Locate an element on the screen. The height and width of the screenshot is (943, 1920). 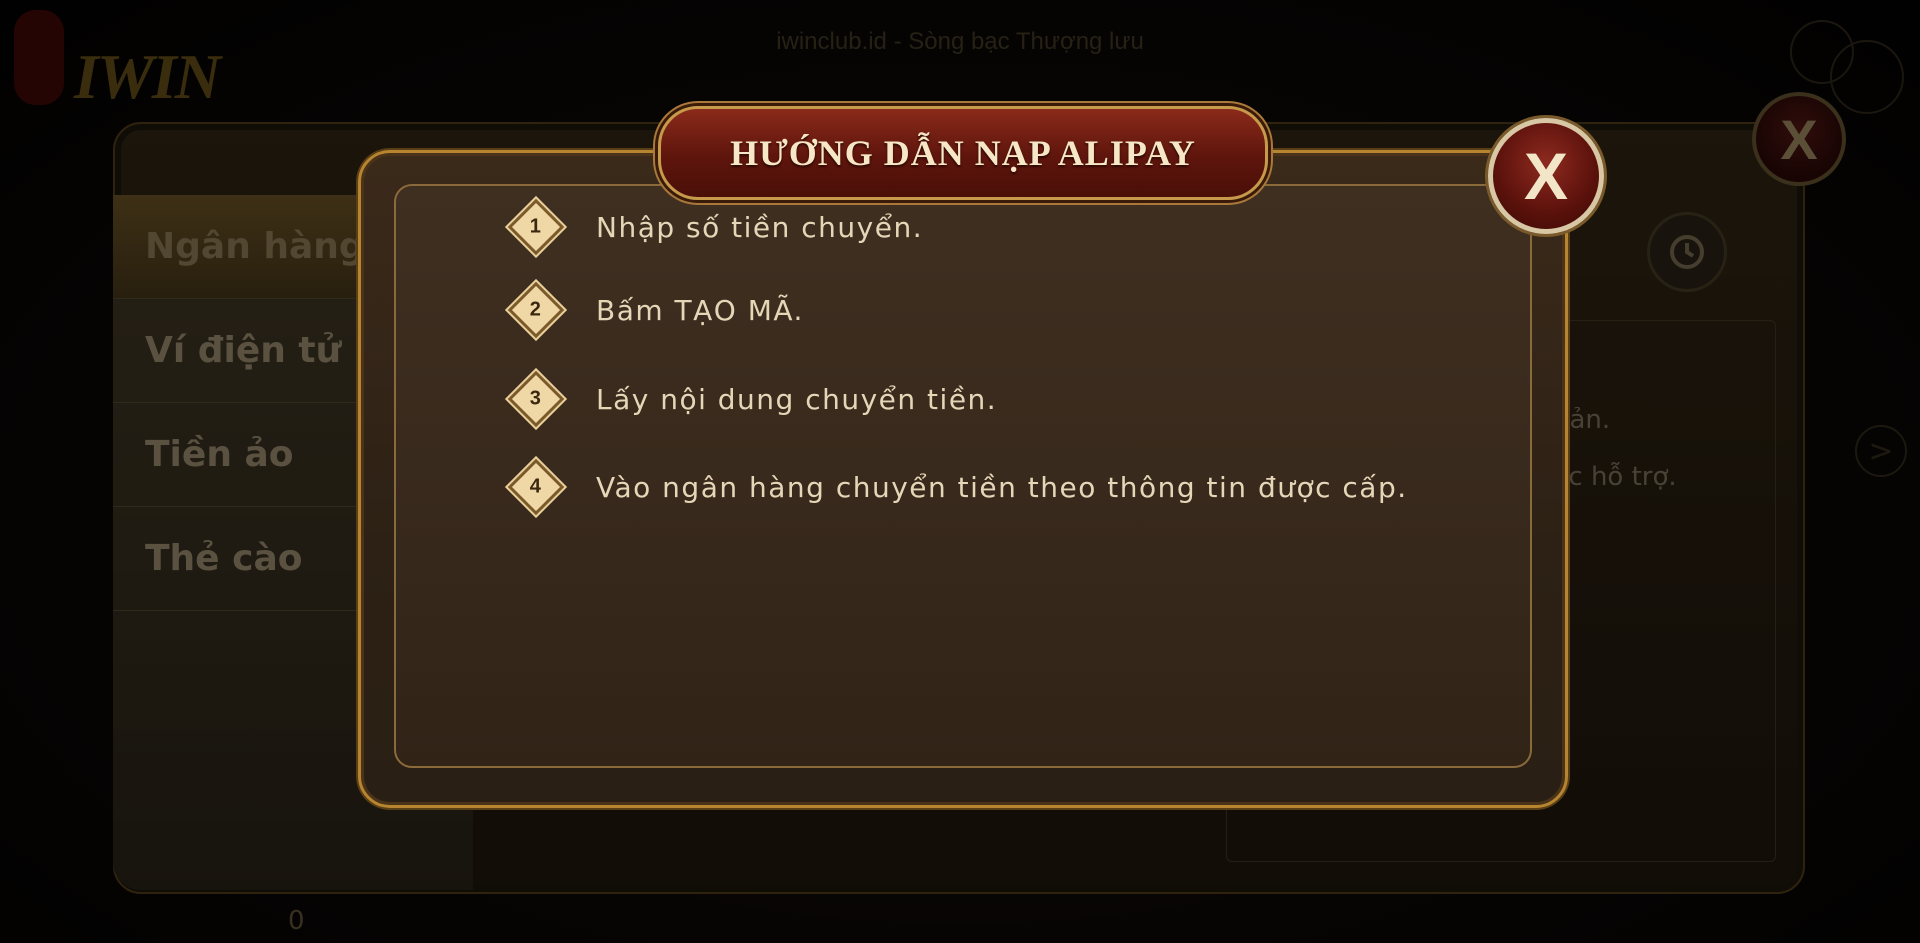
guide-step: 3 Lấy nội dung chuyển tiền. is located at coordinates (752, 399).